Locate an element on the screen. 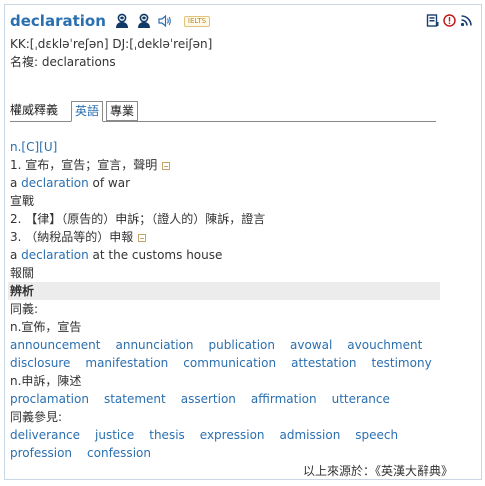 The image size is (485, 486). example-1: a declaration of war is located at coordinates (225, 183).